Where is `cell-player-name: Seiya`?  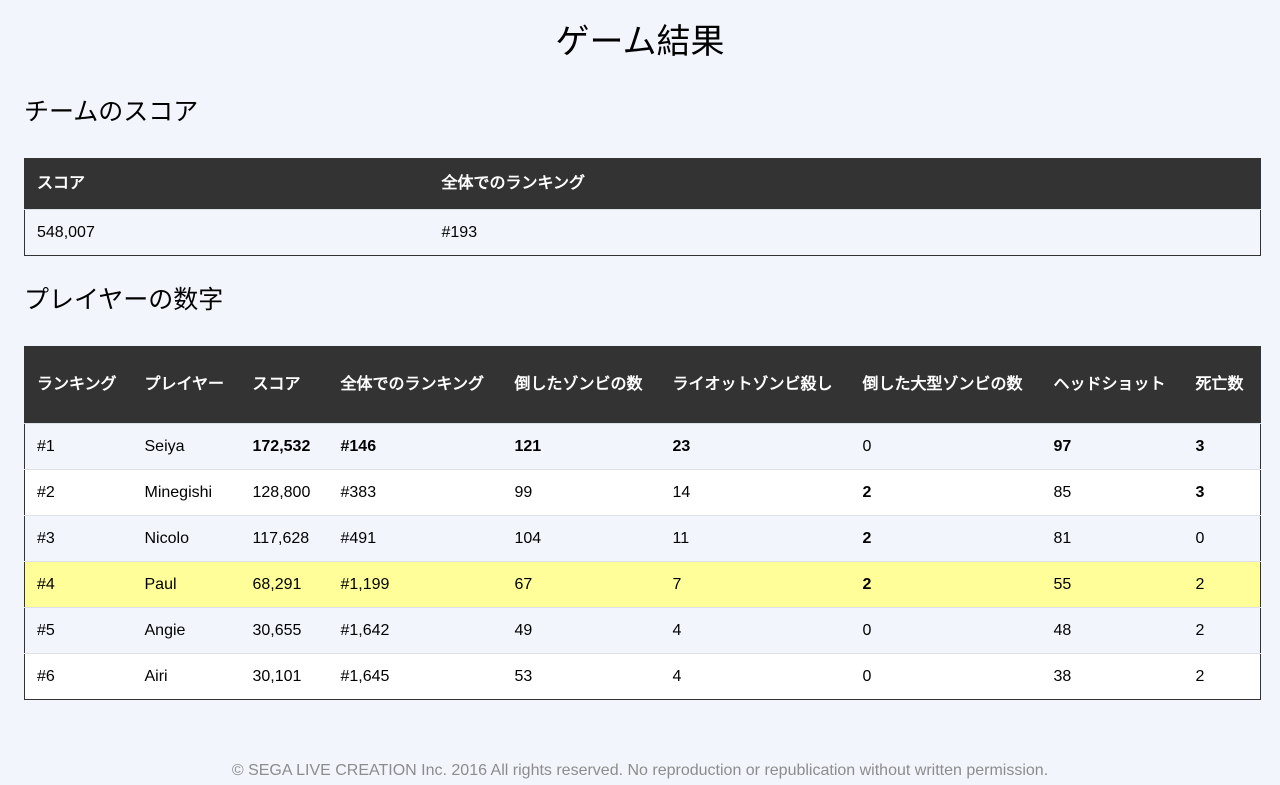
cell-player-name: Seiya is located at coordinates (186, 446).